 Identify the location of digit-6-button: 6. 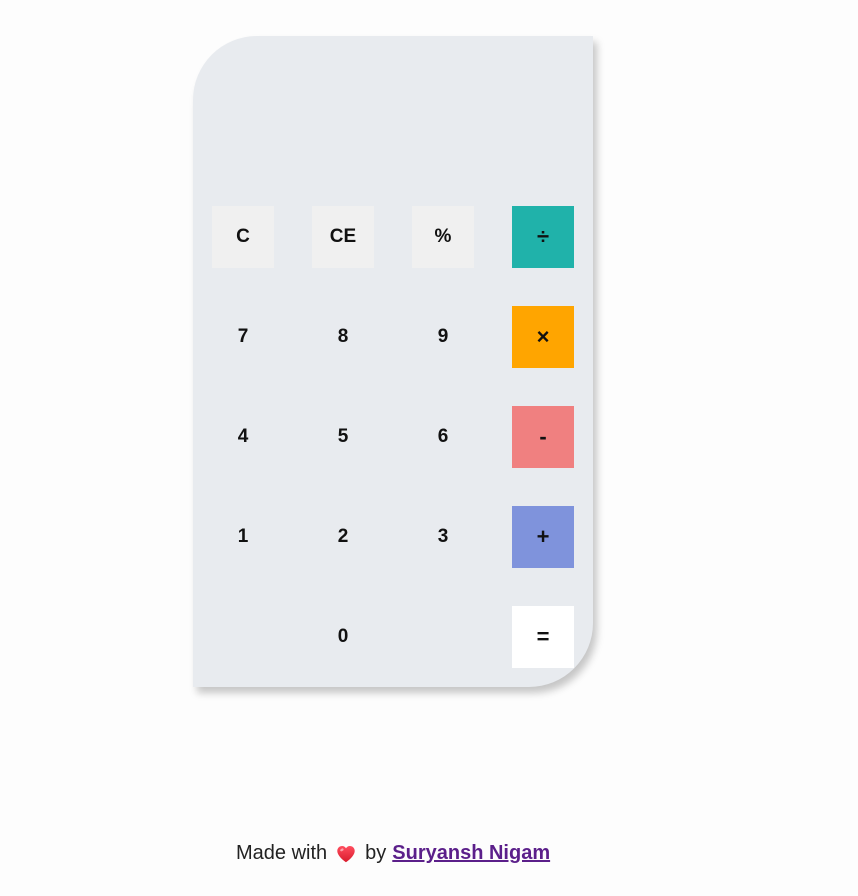
(443, 437).